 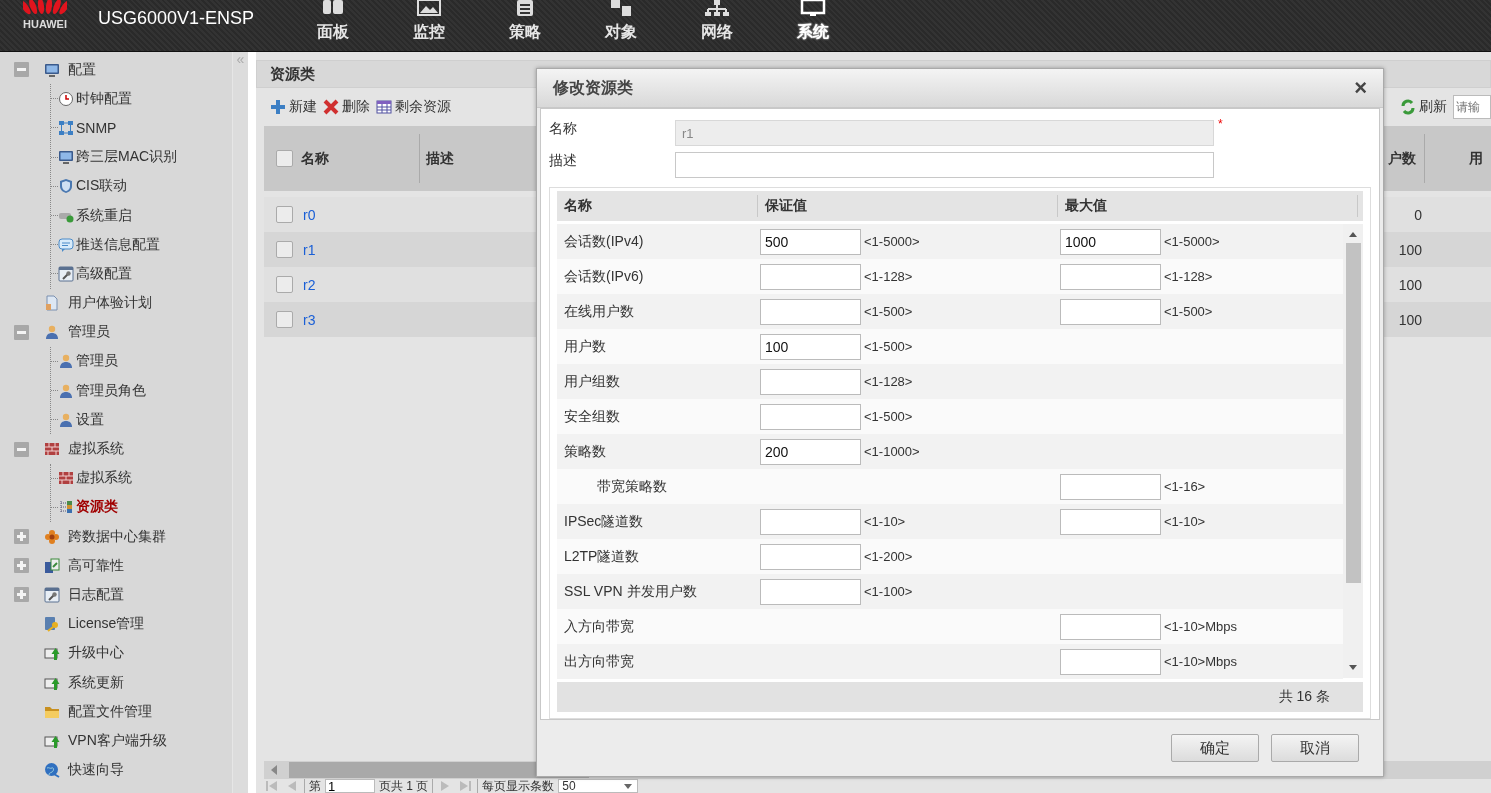 I want to click on petal-logo-icon, so click(x=45, y=8).